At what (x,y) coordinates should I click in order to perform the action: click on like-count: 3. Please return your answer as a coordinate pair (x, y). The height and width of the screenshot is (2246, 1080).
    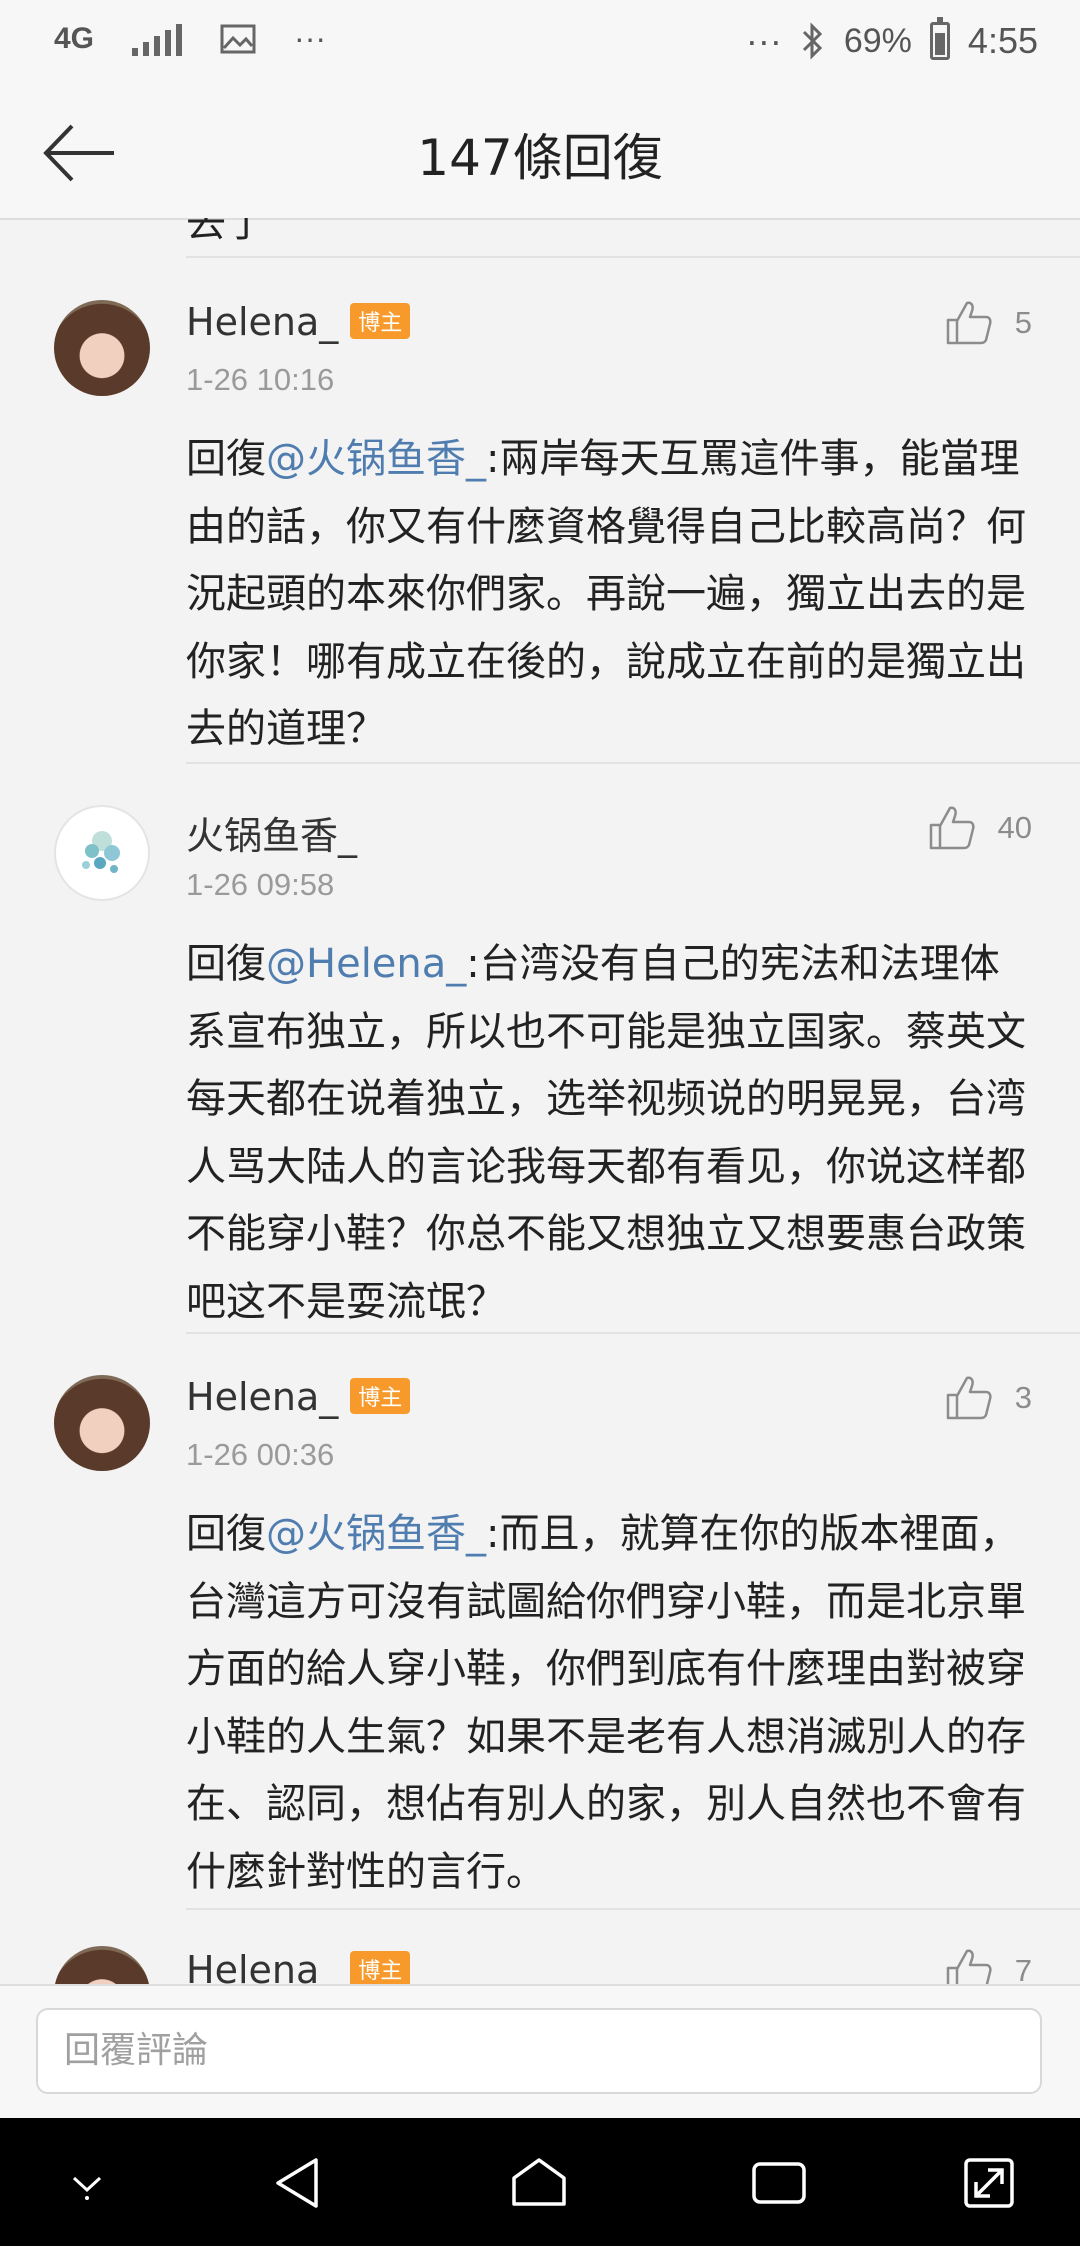
    Looking at the image, I should click on (1023, 1397).